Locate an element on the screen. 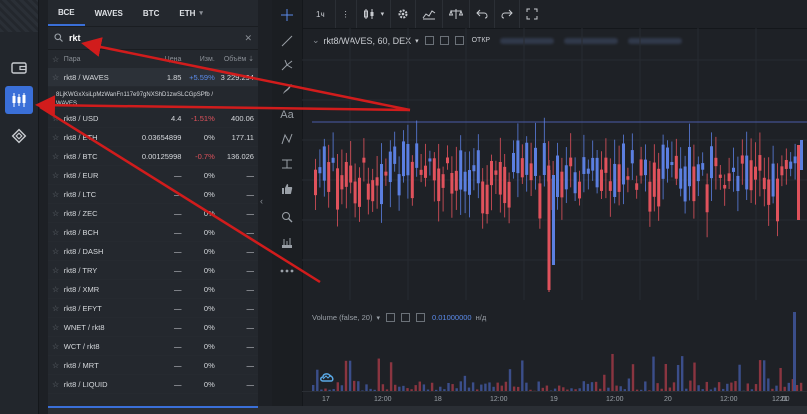 The width and height of the screenshot is (807, 414). tab-btc: BTC is located at coordinates (151, 13).